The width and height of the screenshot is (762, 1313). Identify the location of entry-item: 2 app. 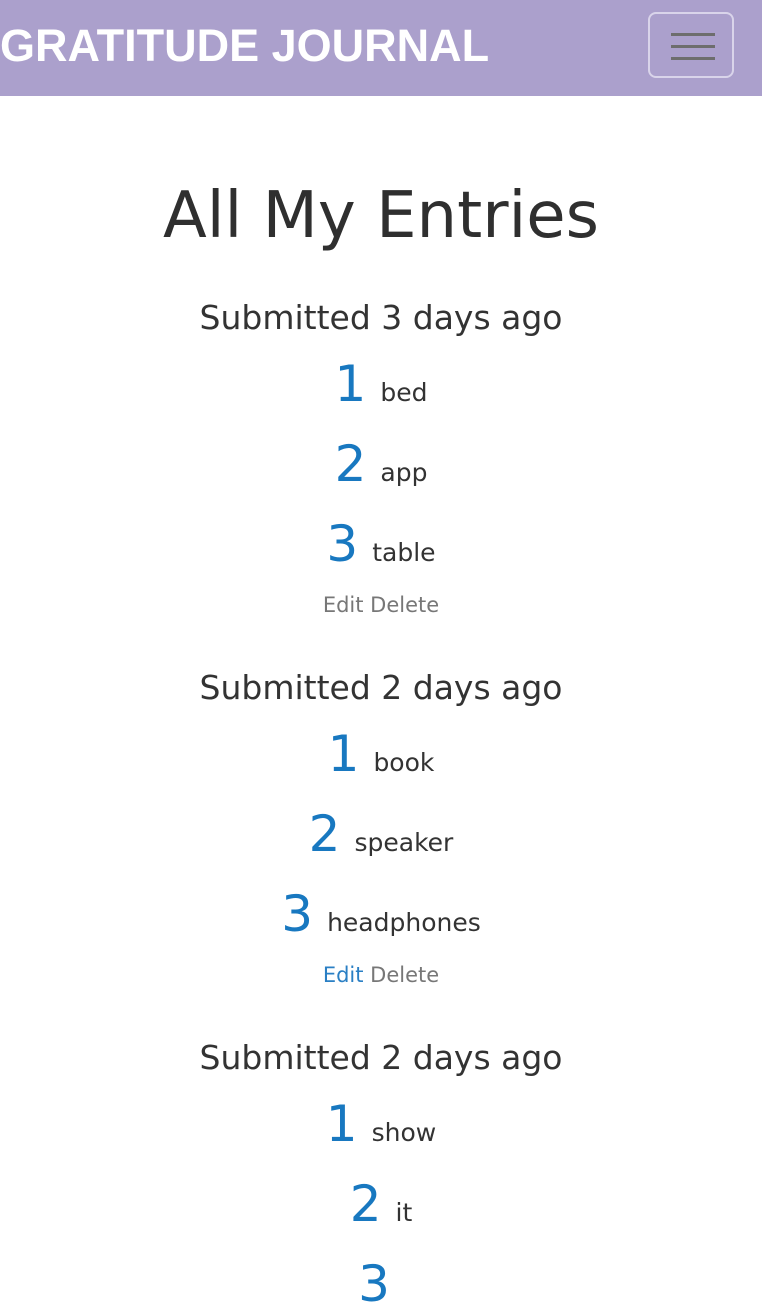
(381, 464).